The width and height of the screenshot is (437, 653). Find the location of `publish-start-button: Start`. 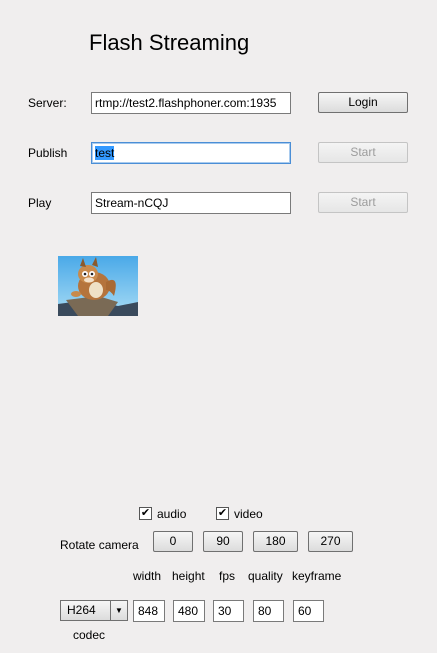

publish-start-button: Start is located at coordinates (363, 152).